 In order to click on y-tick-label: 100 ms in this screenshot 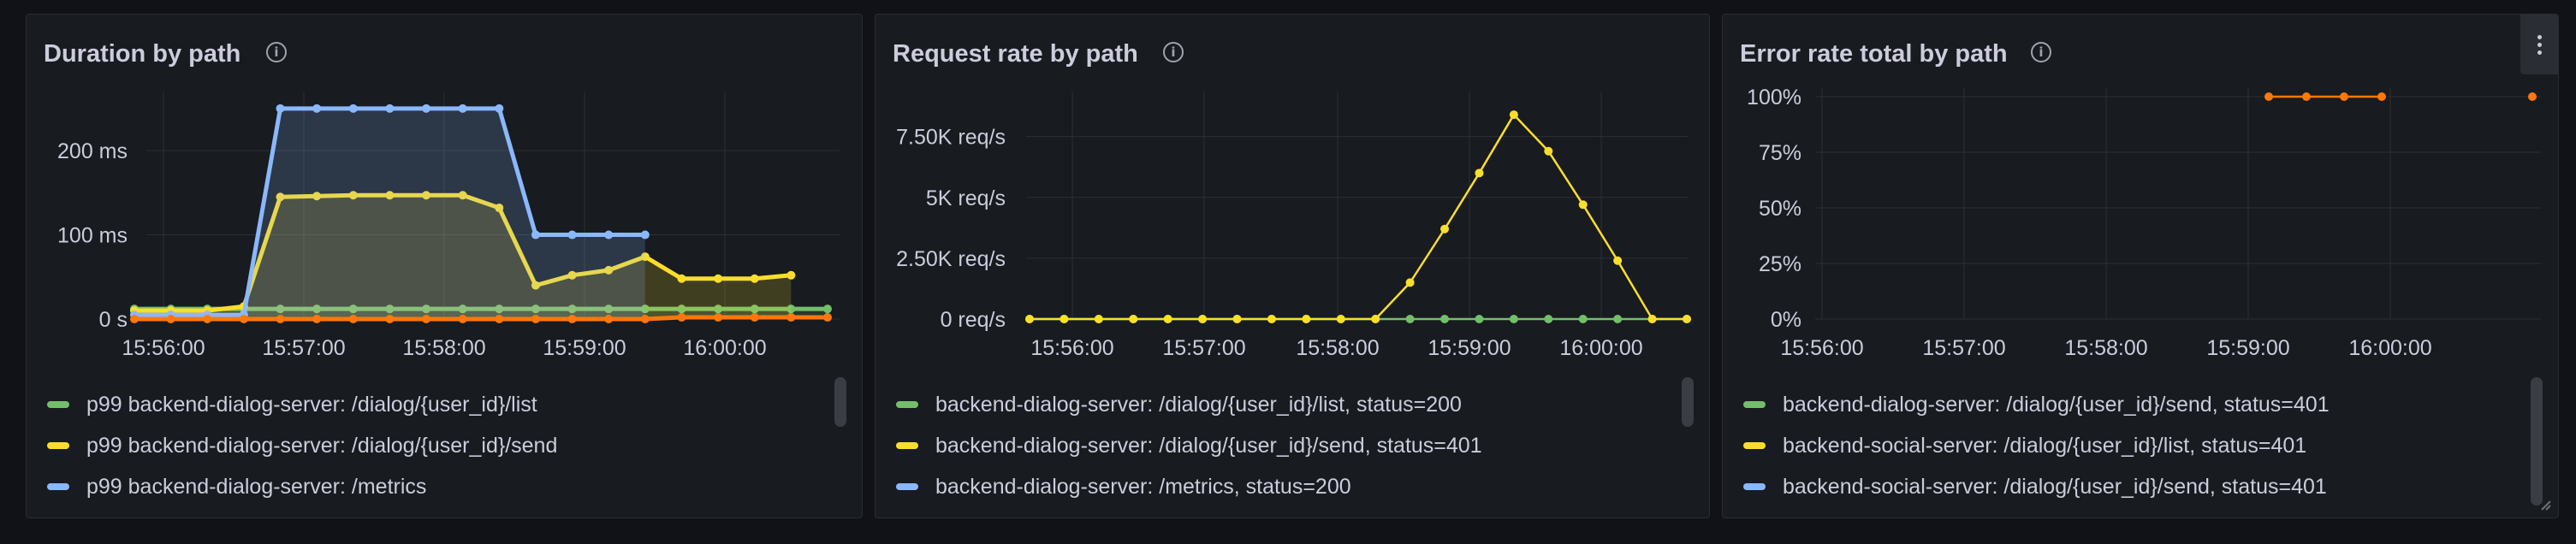, I will do `click(92, 236)`.